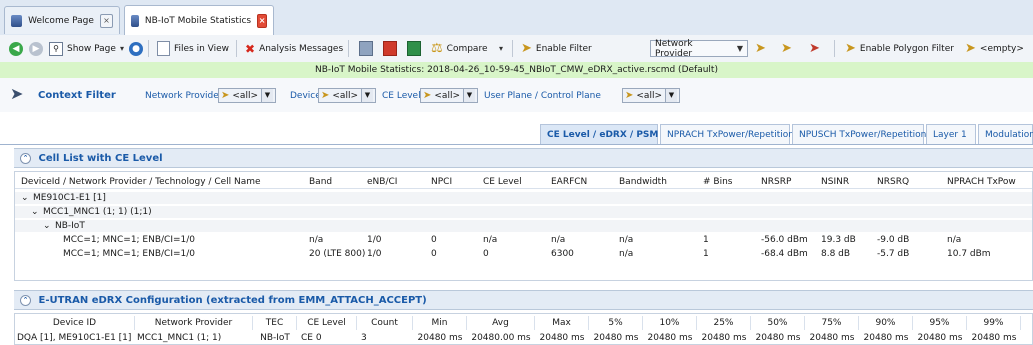 This screenshot has height=345, width=1033. Describe the element at coordinates (294, 48) in the screenshot. I see `analysis-messages-button: ✖ Analysis Messages` at that location.